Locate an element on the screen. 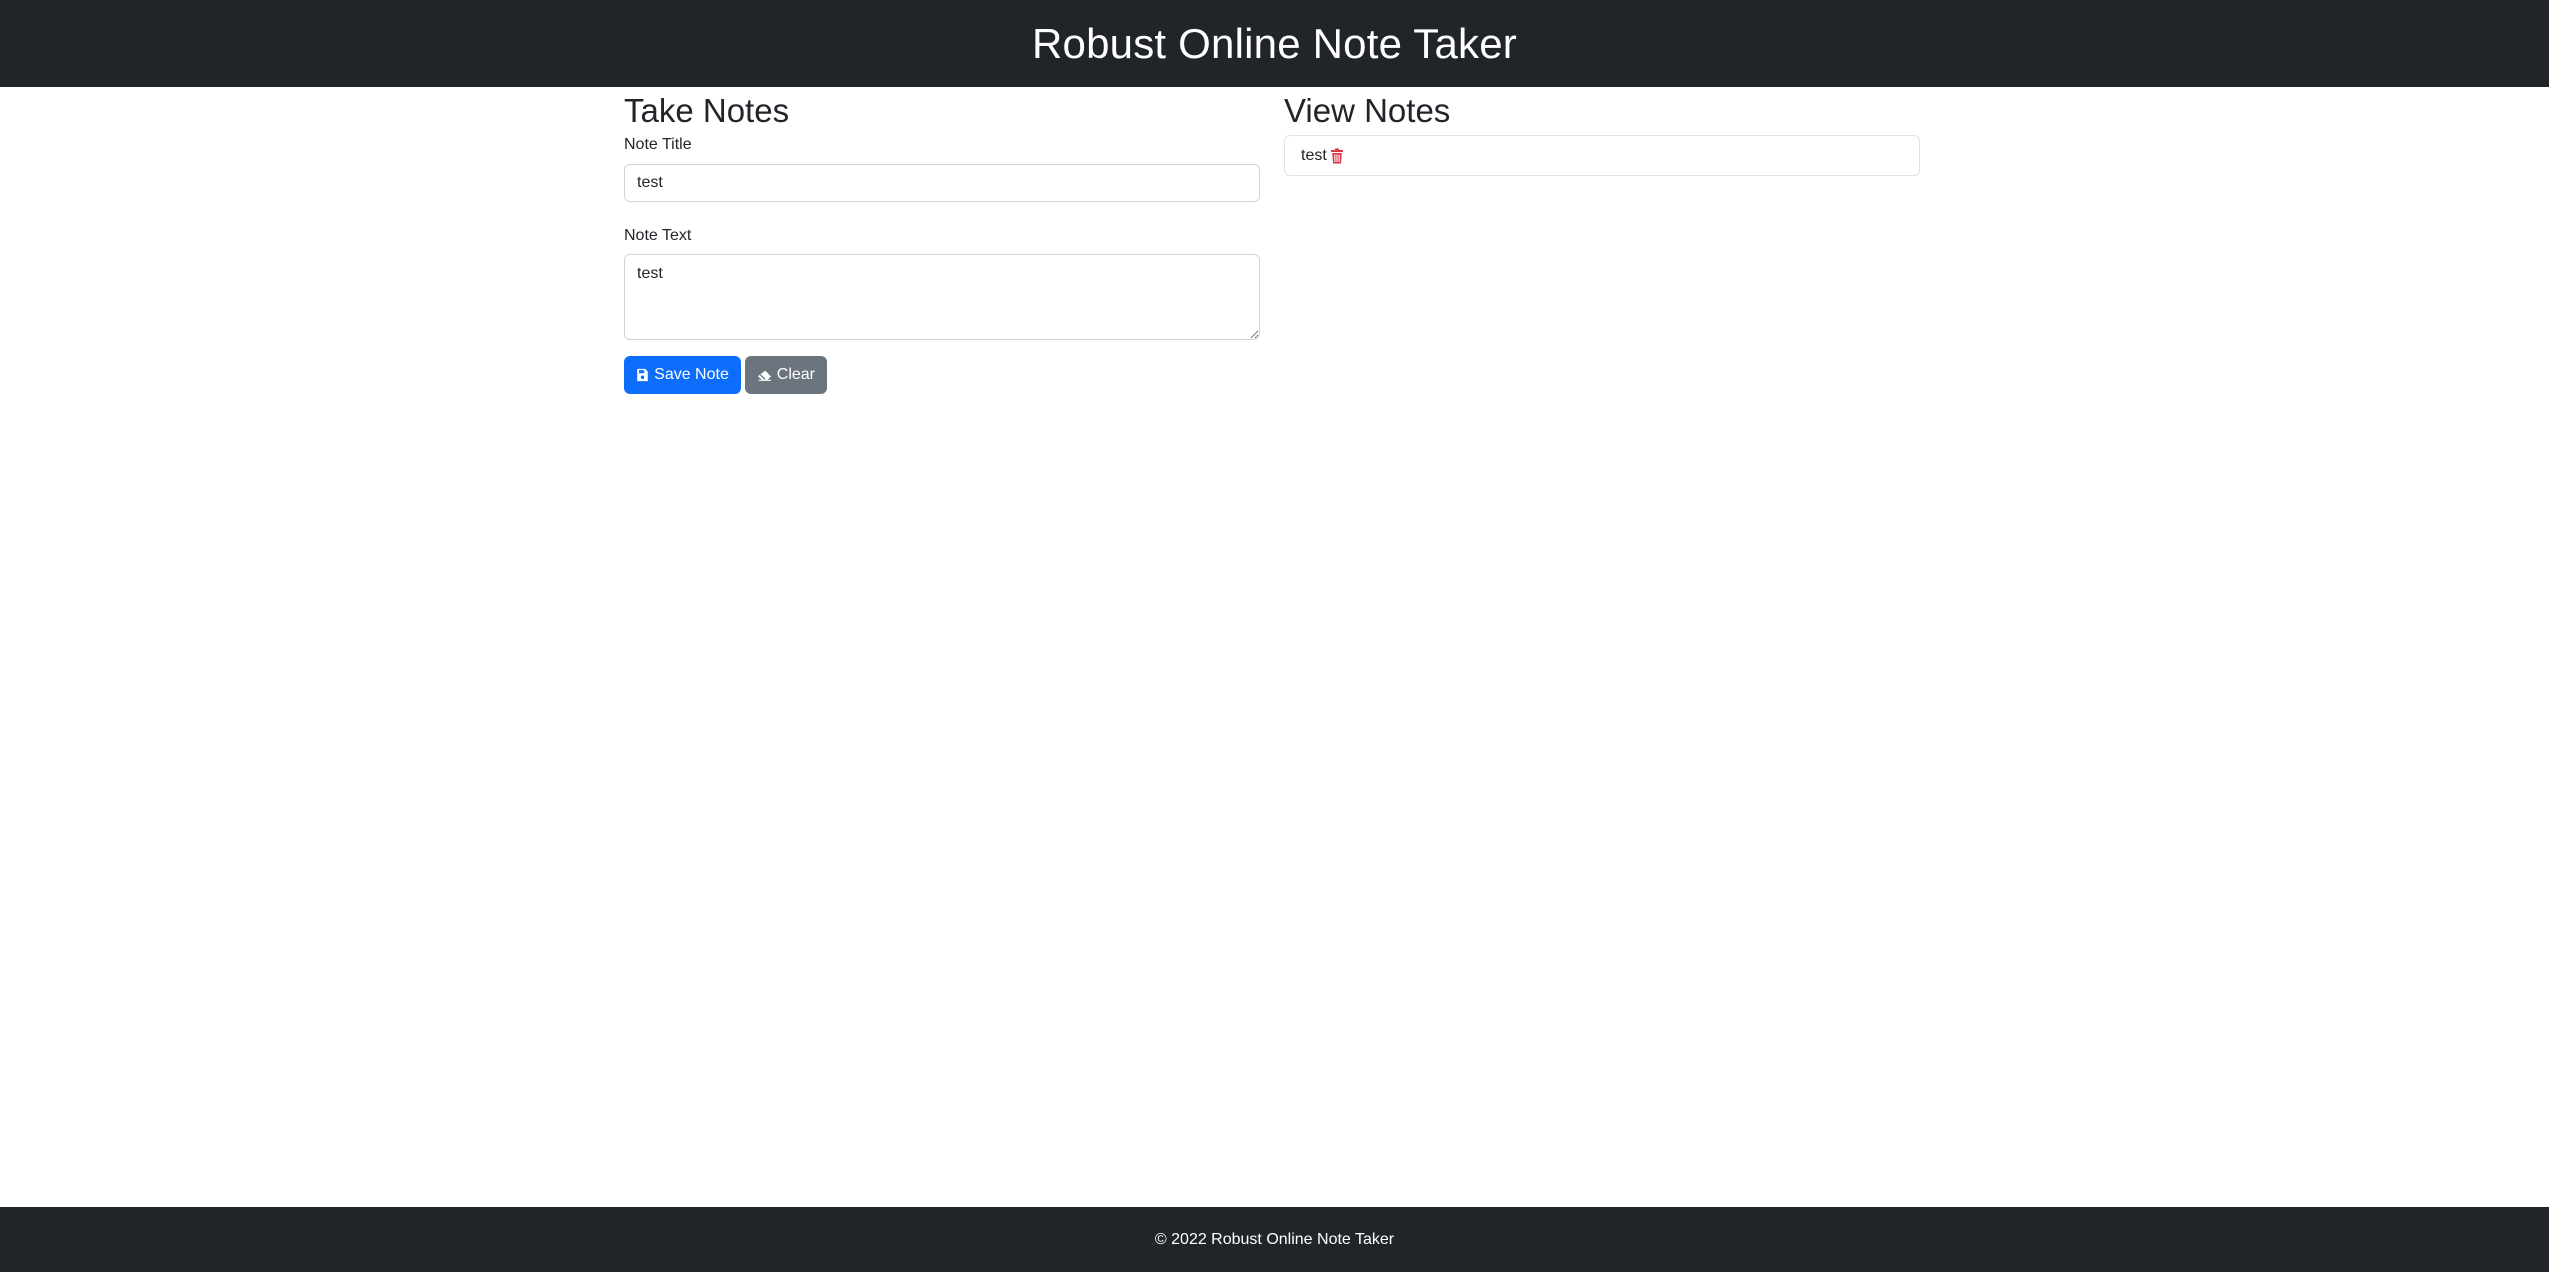 This screenshot has width=2549, height=1272. note-text-input: test is located at coordinates (942, 297).